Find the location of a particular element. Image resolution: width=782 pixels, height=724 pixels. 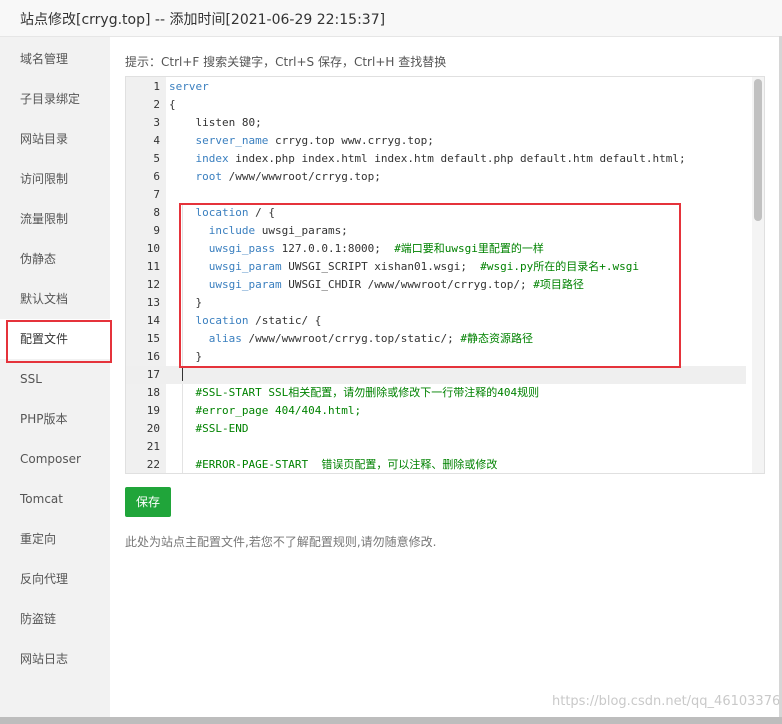

line-number: 10 is located at coordinates (153, 248).